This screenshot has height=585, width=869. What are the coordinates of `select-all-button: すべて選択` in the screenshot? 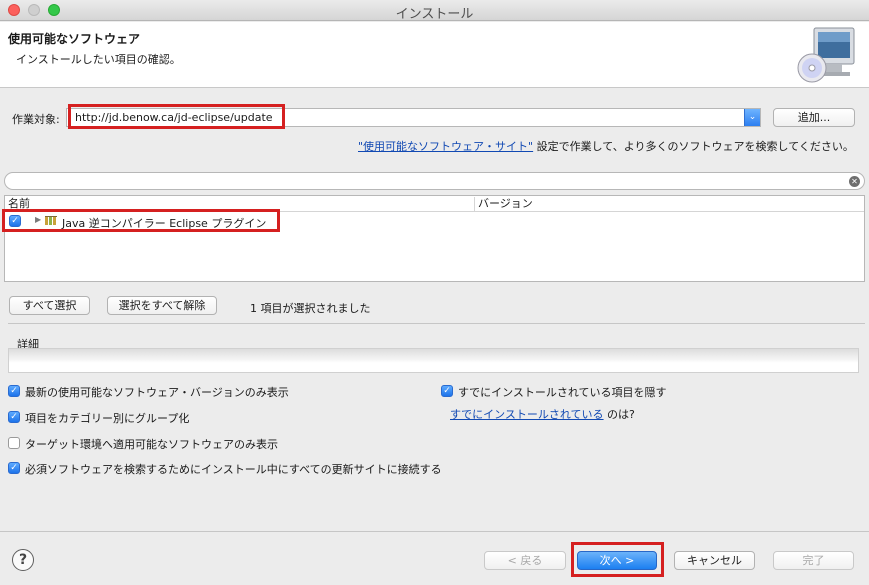 It's located at (49, 305).